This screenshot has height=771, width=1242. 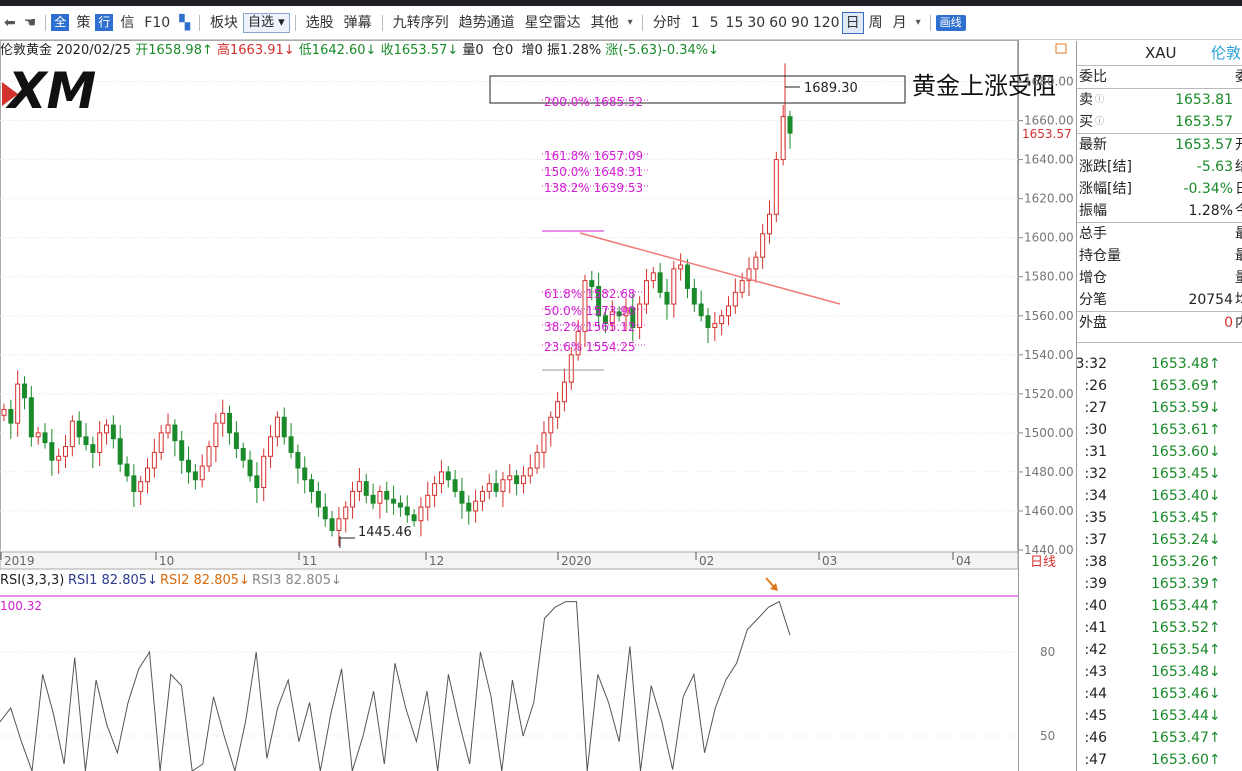 What do you see at coordinates (487, 23) in the screenshot?
I see `toolbar-trend-channel: 趋势通道` at bounding box center [487, 23].